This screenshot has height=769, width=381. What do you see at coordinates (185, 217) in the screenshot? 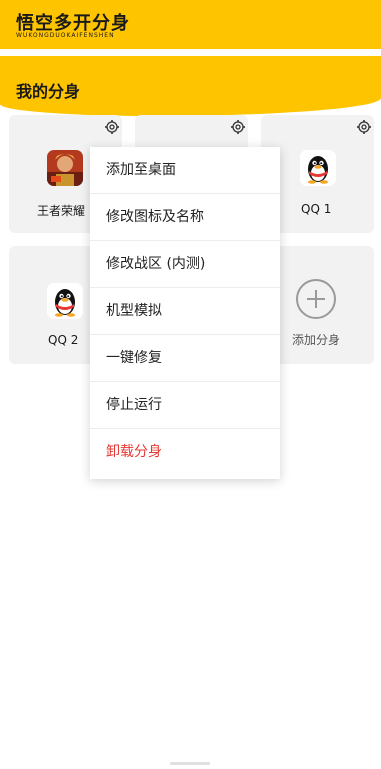
I see `menu-edit-icon-name: 修改图标及名称` at bounding box center [185, 217].